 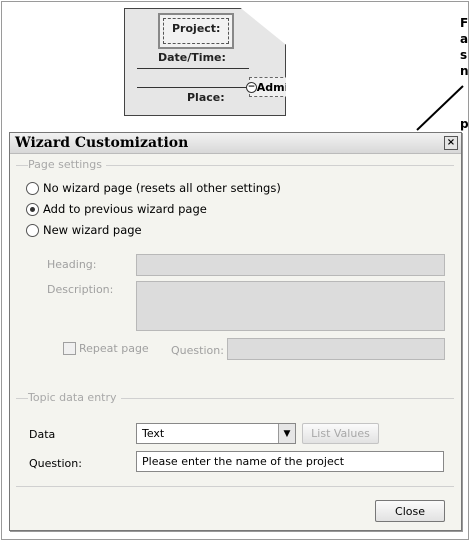 What do you see at coordinates (80, 289) in the screenshot?
I see `description-label: Description:` at bounding box center [80, 289].